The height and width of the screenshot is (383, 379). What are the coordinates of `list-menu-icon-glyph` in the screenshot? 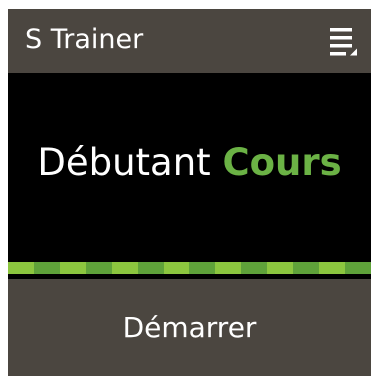 It's located at (343, 42).